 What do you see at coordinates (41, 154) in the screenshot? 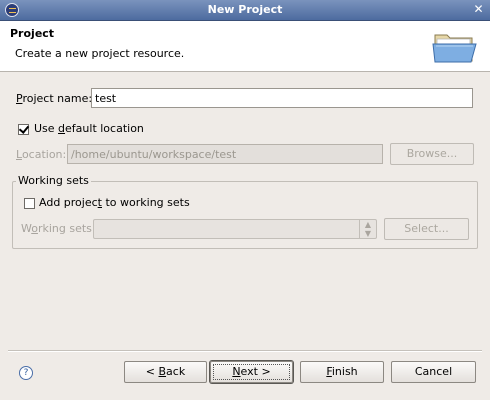
I see `location-label: Location:` at bounding box center [41, 154].